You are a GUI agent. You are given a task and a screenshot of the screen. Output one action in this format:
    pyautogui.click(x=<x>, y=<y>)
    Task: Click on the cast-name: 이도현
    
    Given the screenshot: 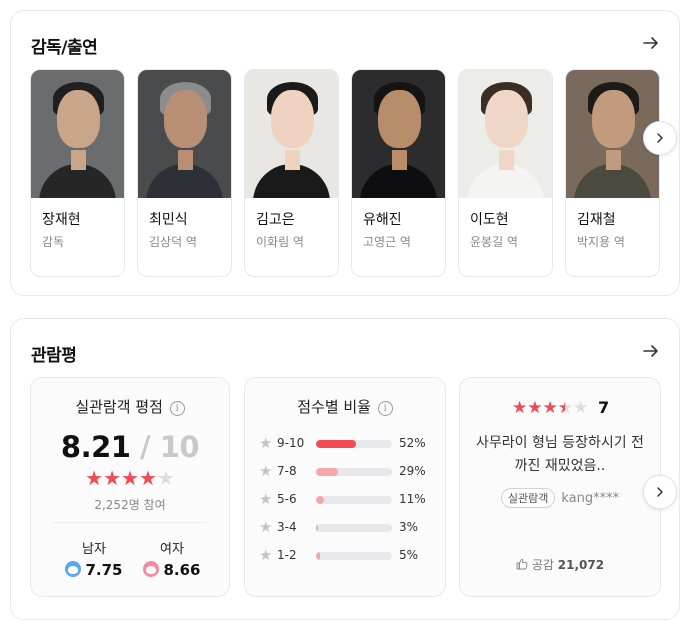 What is the action you would take?
    pyautogui.click(x=489, y=220)
    